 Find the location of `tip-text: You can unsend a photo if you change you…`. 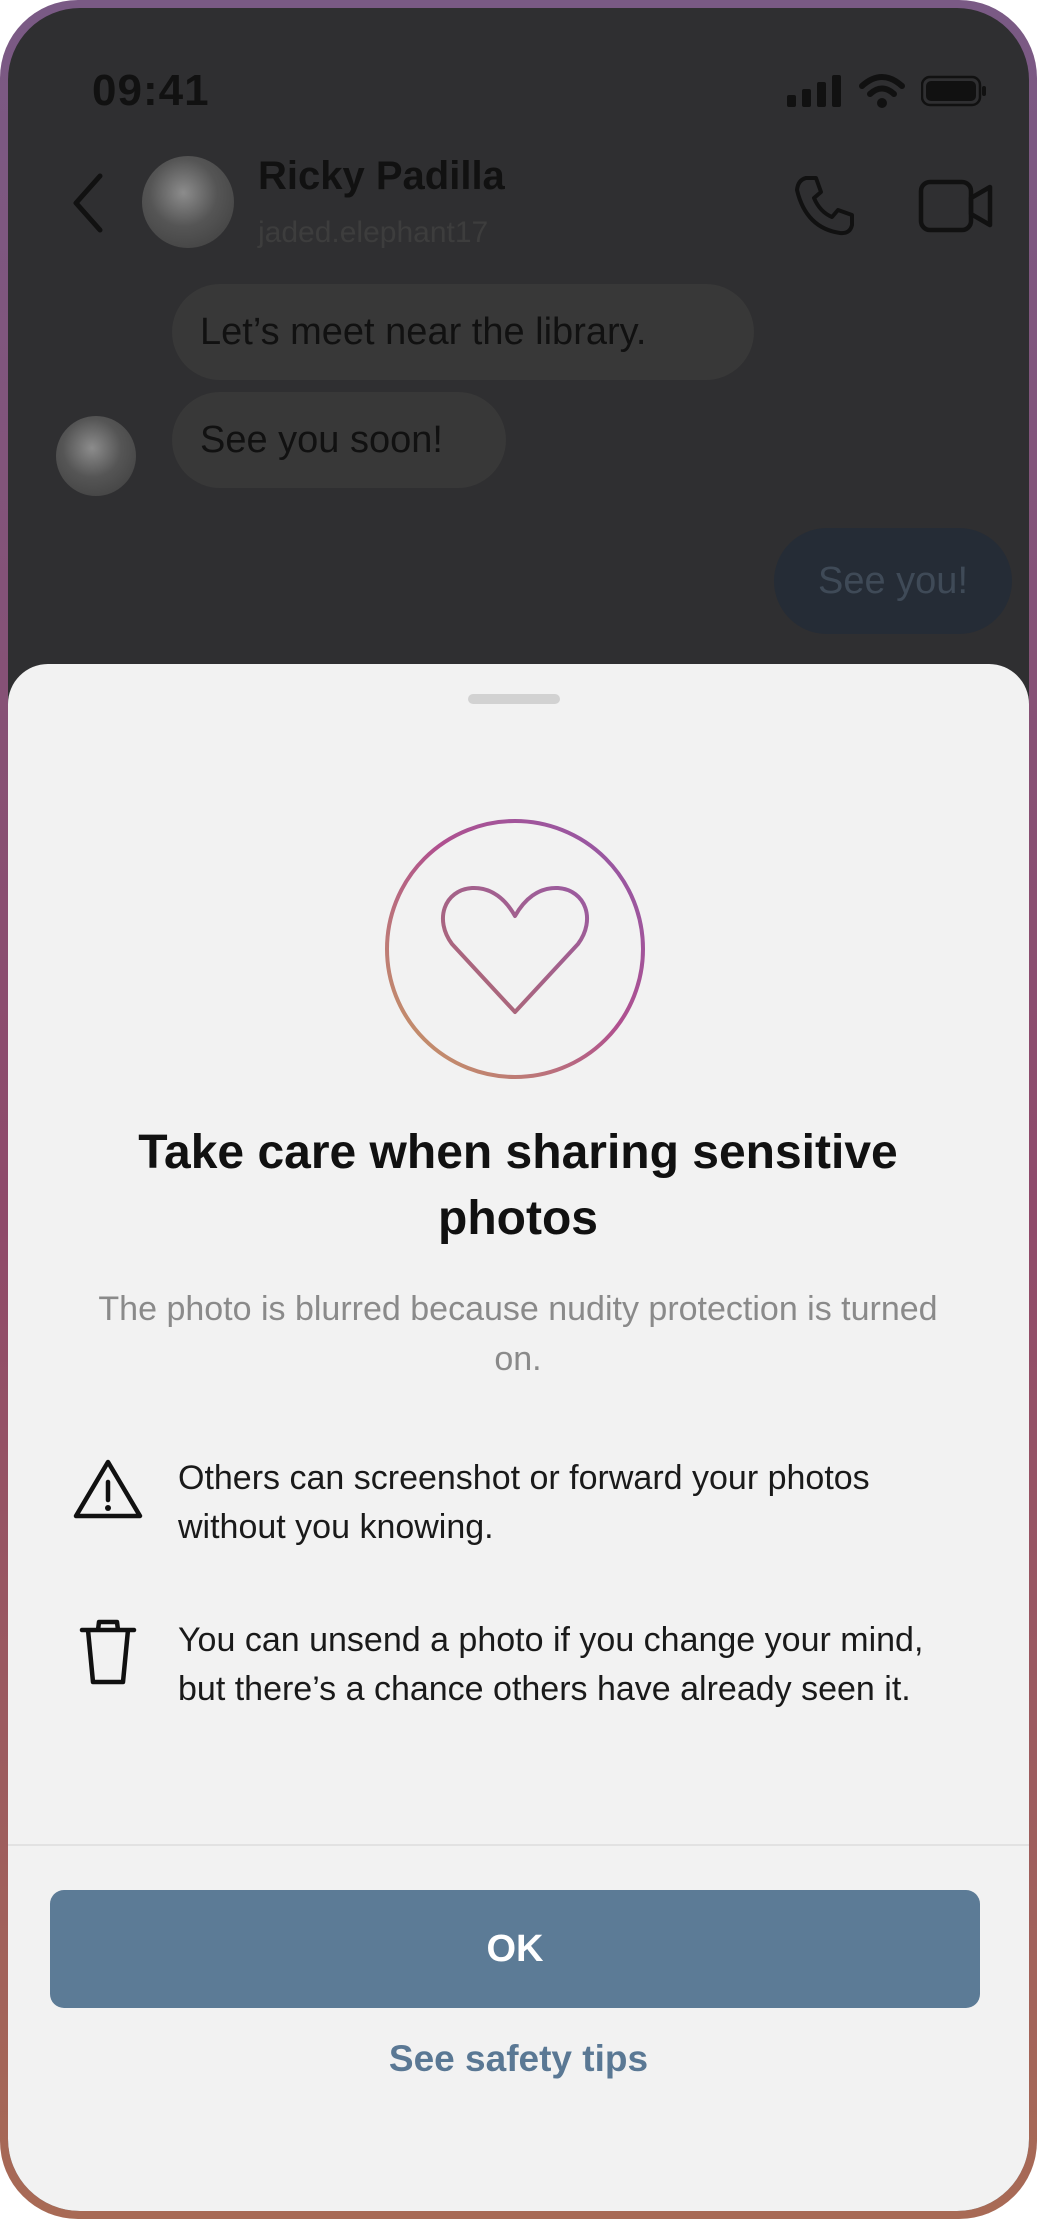

tip-text: You can unsend a photo if you change you… is located at coordinates (551, 1664).